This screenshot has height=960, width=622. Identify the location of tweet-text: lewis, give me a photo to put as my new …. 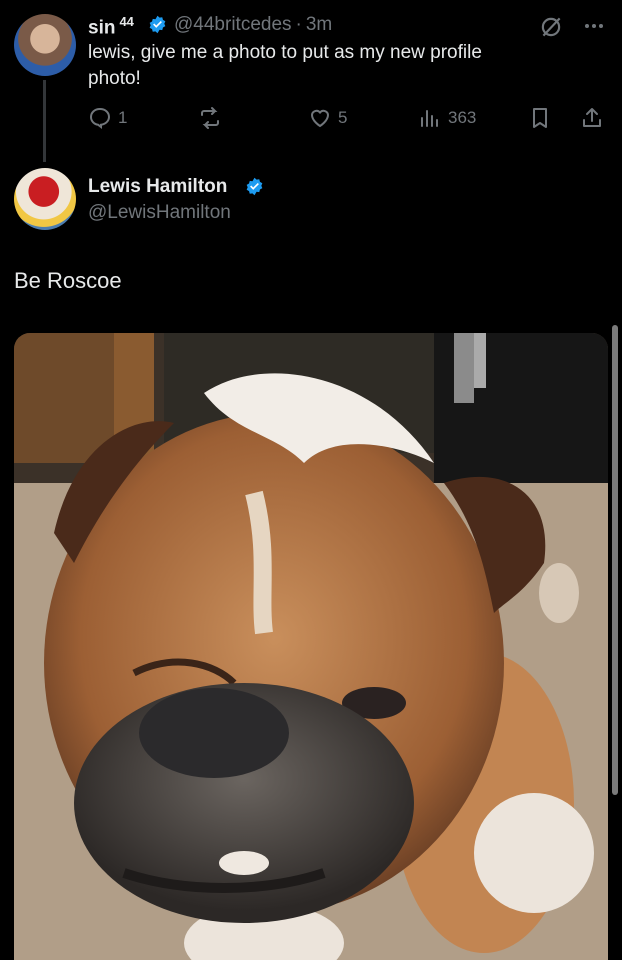
(285, 65).